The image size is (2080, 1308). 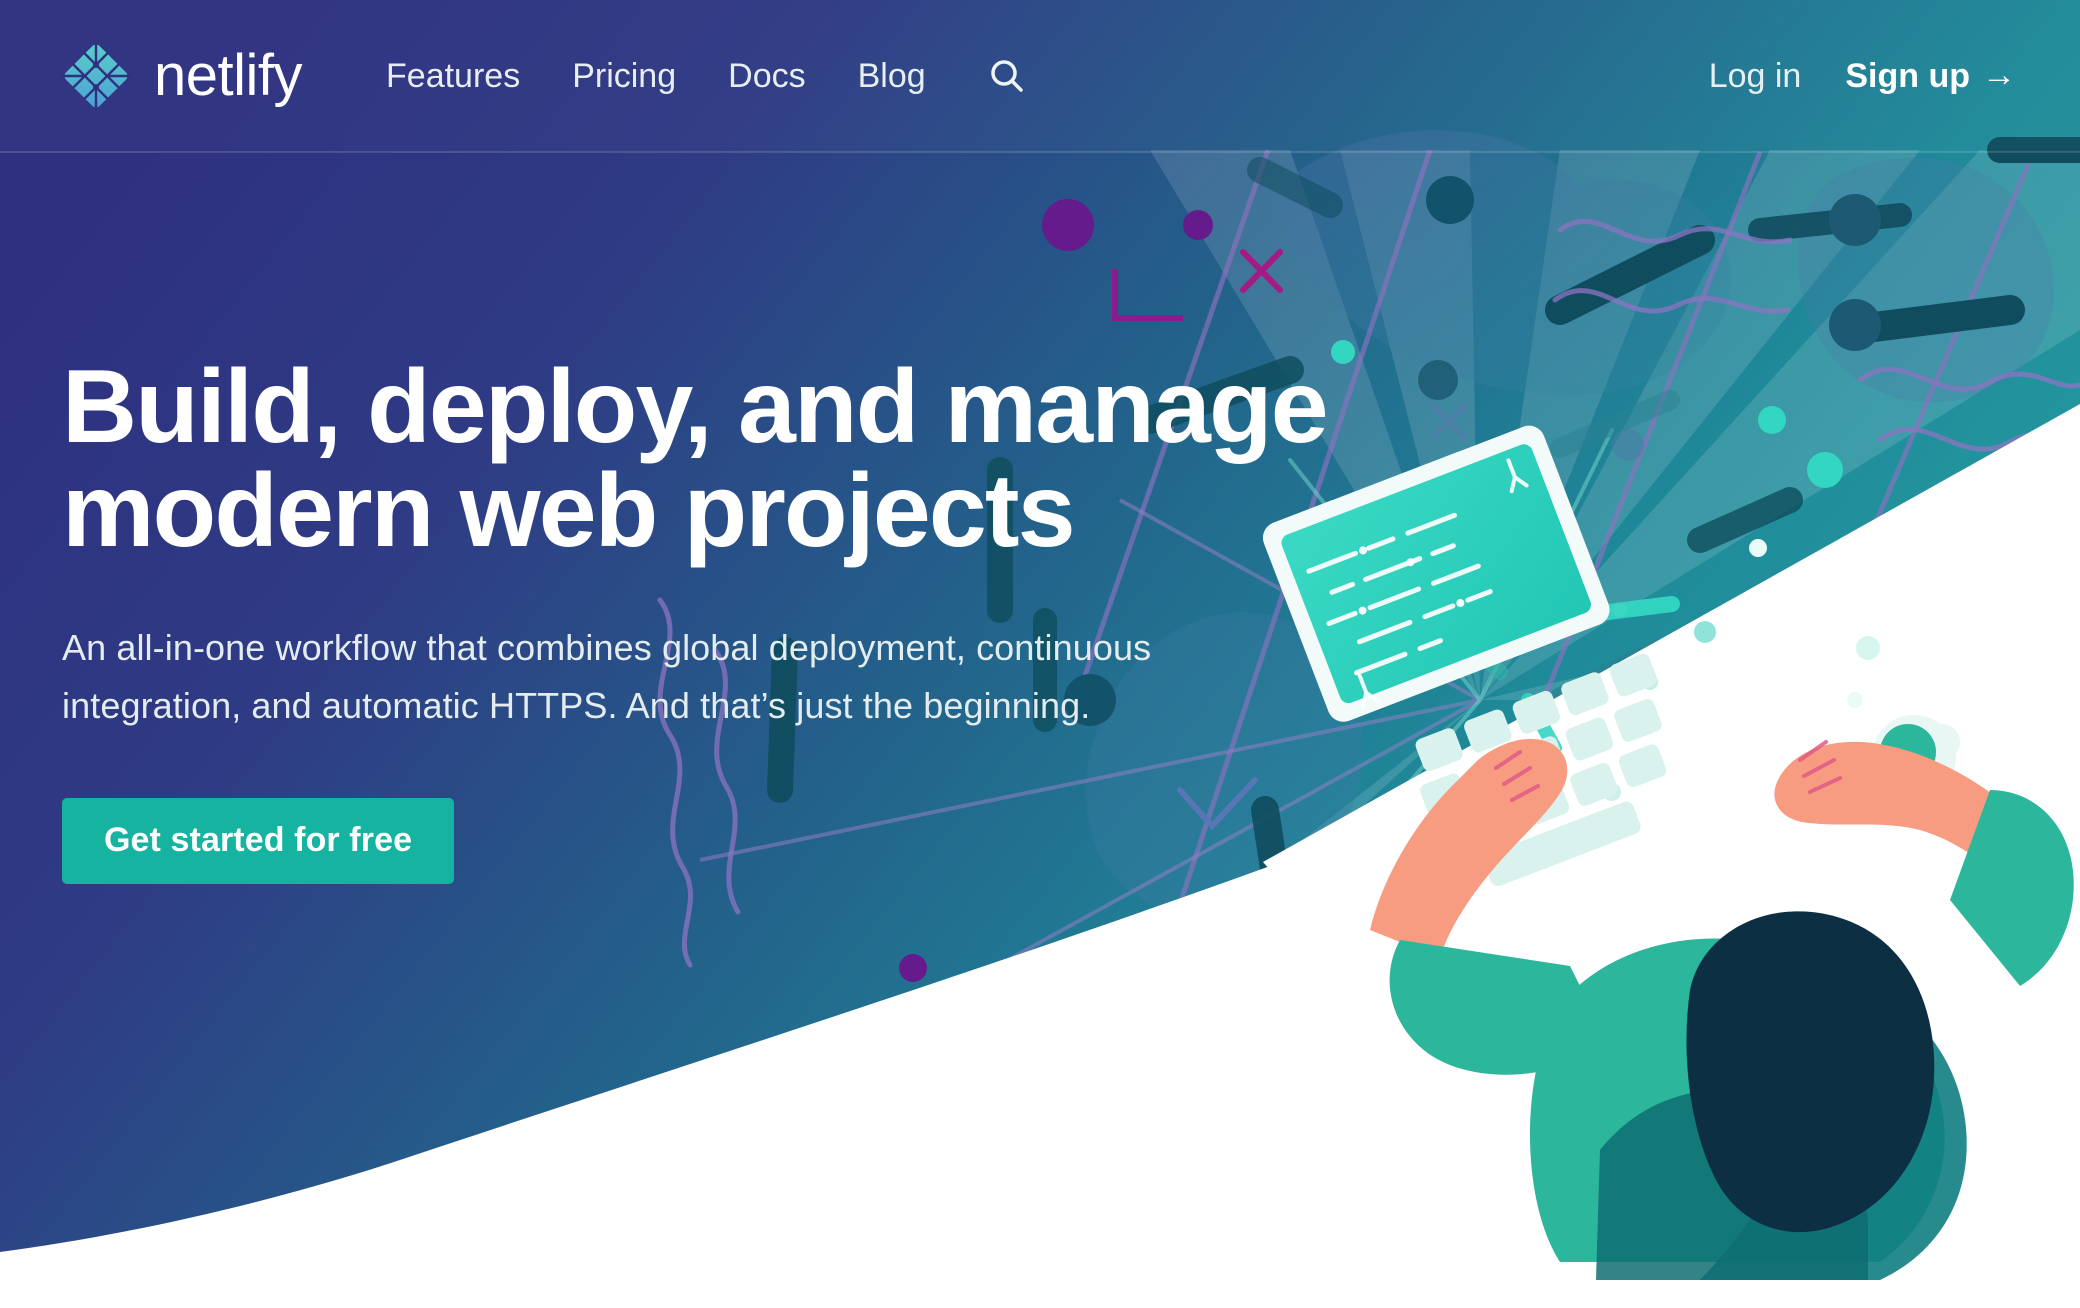 What do you see at coordinates (1999, 75) in the screenshot?
I see `arrow-right-icon: →` at bounding box center [1999, 75].